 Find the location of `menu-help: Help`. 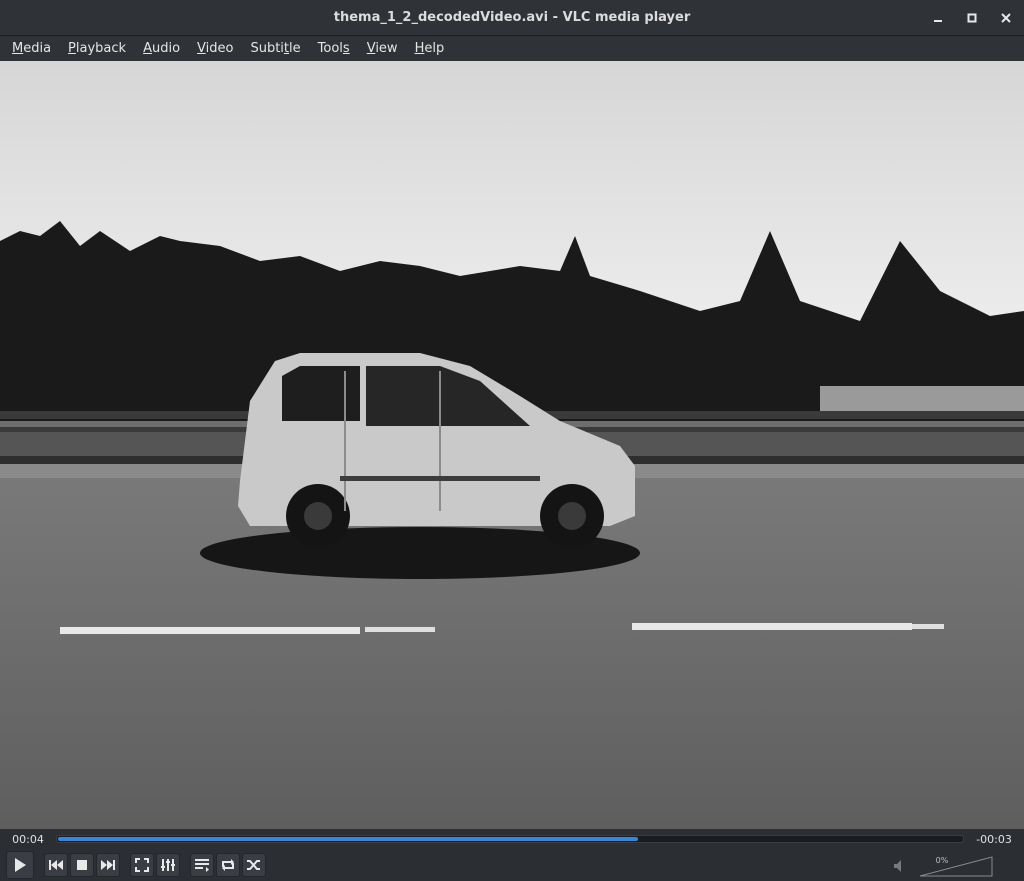

menu-help: Help is located at coordinates (430, 49).